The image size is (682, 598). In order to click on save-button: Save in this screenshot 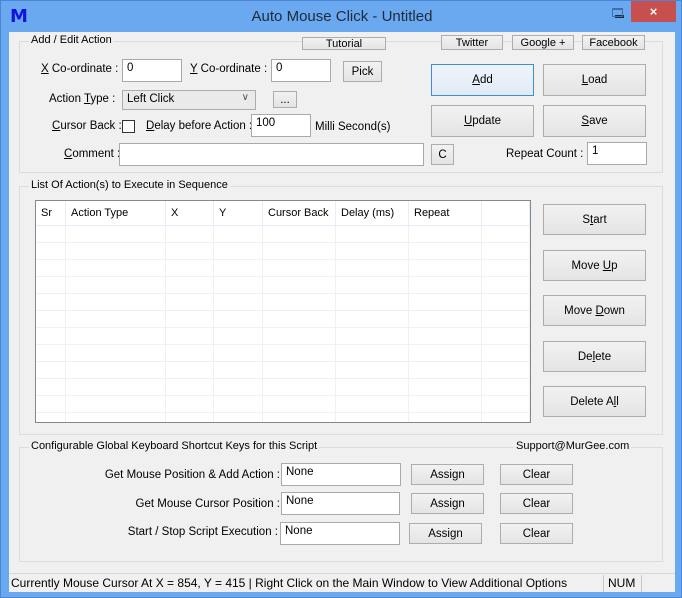, I will do `click(594, 121)`.